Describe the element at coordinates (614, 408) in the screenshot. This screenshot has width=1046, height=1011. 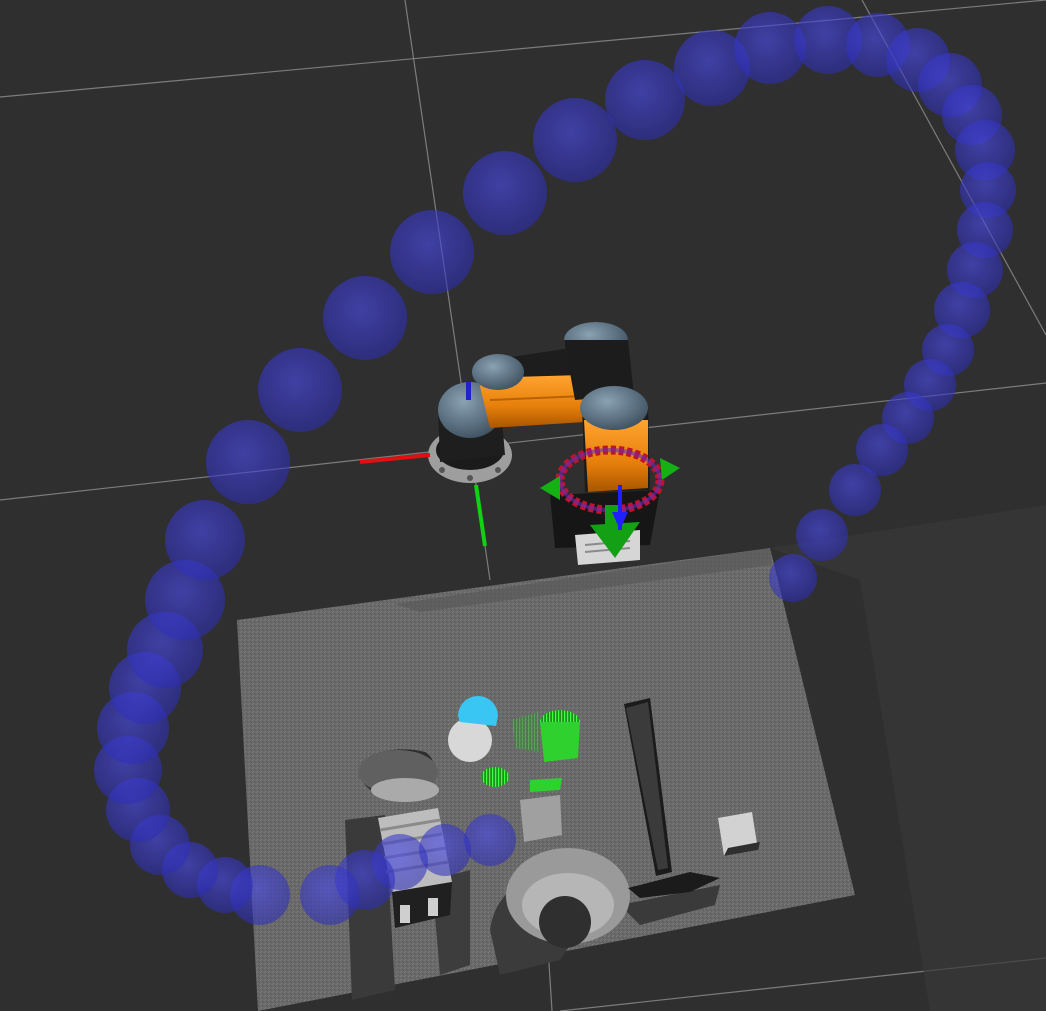
I see `wrist-joint-cap` at that location.